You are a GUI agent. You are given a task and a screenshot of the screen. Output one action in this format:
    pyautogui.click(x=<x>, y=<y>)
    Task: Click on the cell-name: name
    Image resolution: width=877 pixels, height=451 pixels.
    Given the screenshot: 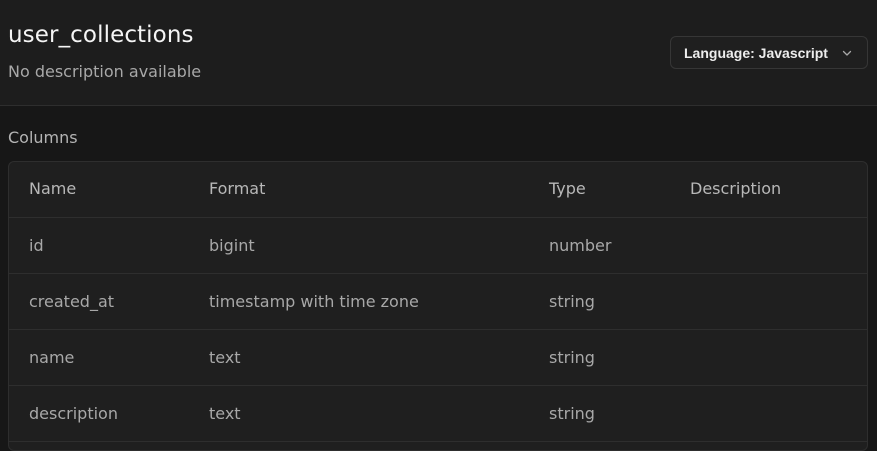 What is the action you would take?
    pyautogui.click(x=52, y=357)
    